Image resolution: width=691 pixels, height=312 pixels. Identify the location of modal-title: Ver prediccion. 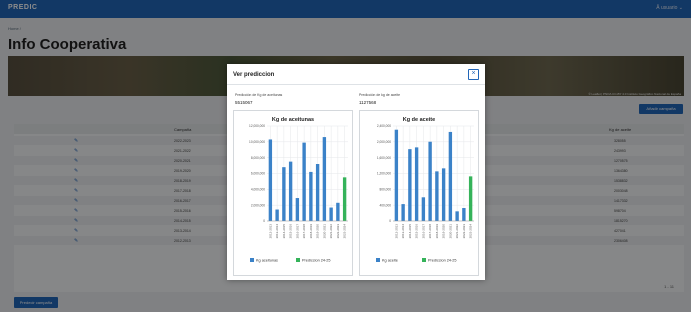
(254, 75).